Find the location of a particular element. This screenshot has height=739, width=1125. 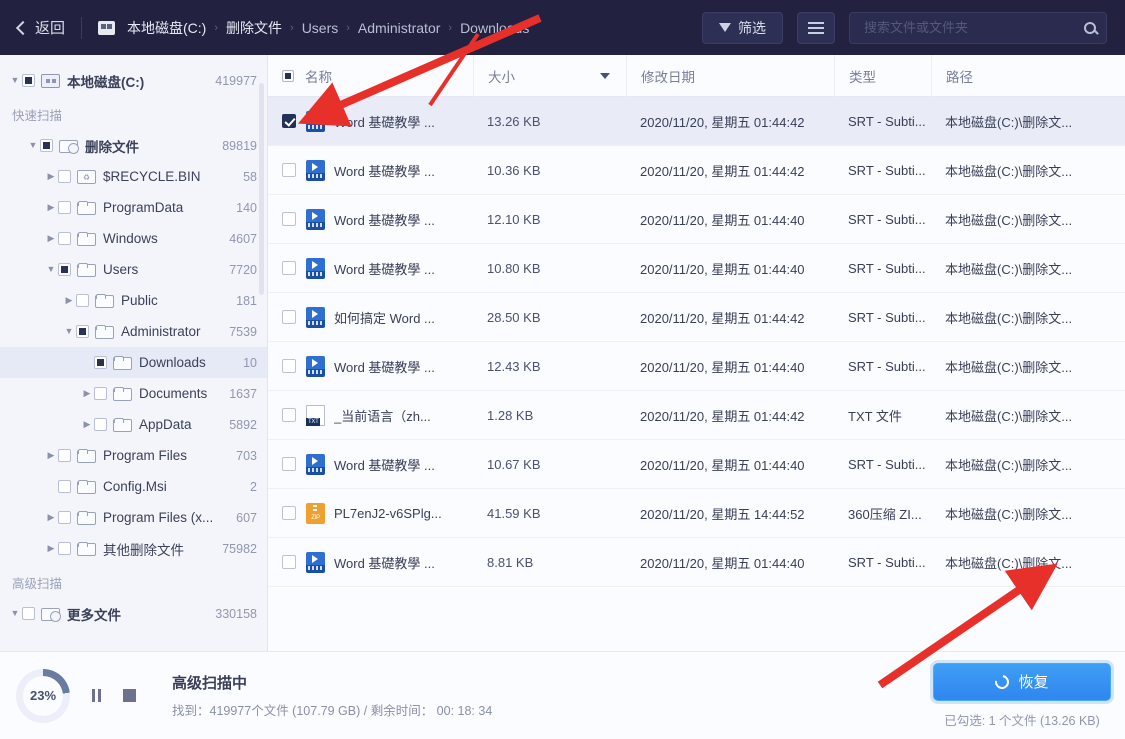

breadcrumb-item-users: Users is located at coordinates (320, 28).